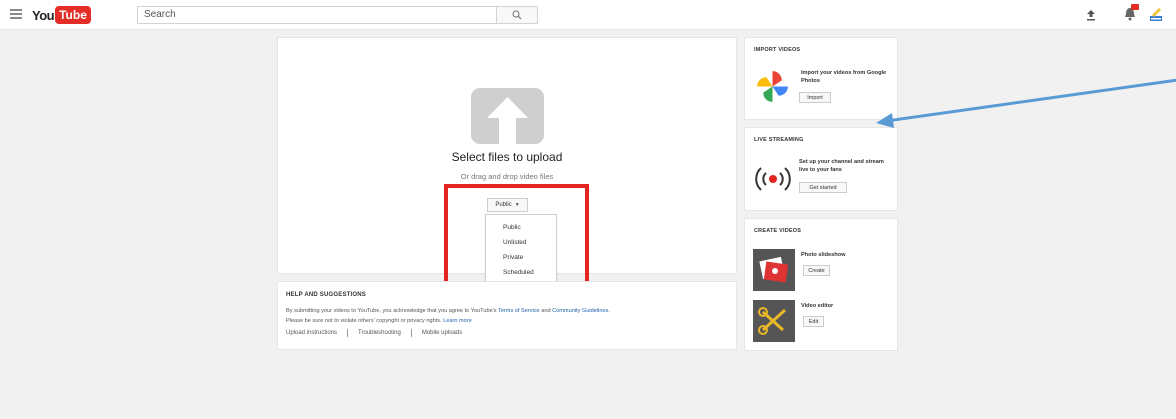 Image resolution: width=1176 pixels, height=419 pixels. I want to click on photo-slideshow-label: Photo slideshow, so click(823, 255).